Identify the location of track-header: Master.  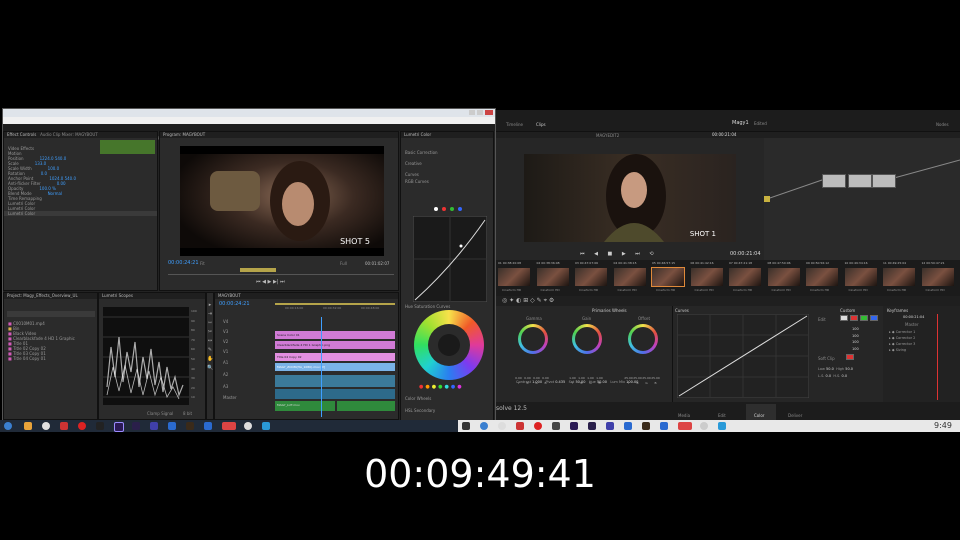
(244, 398).